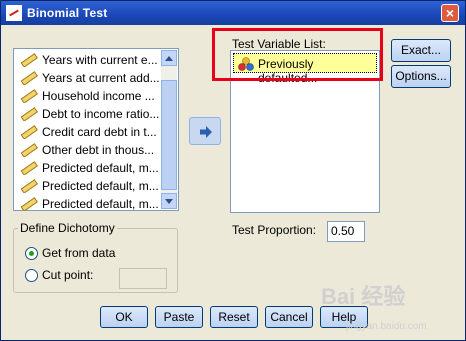 This screenshot has width=466, height=341. I want to click on reset-button-label: Reset, so click(234, 317).